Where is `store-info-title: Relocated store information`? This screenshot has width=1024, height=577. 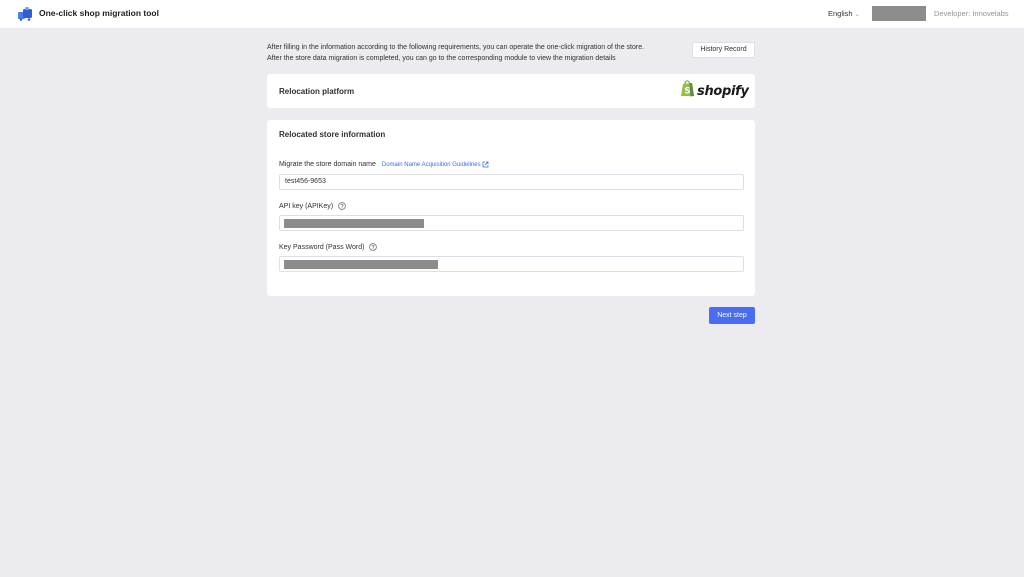 store-info-title: Relocated store information is located at coordinates (332, 134).